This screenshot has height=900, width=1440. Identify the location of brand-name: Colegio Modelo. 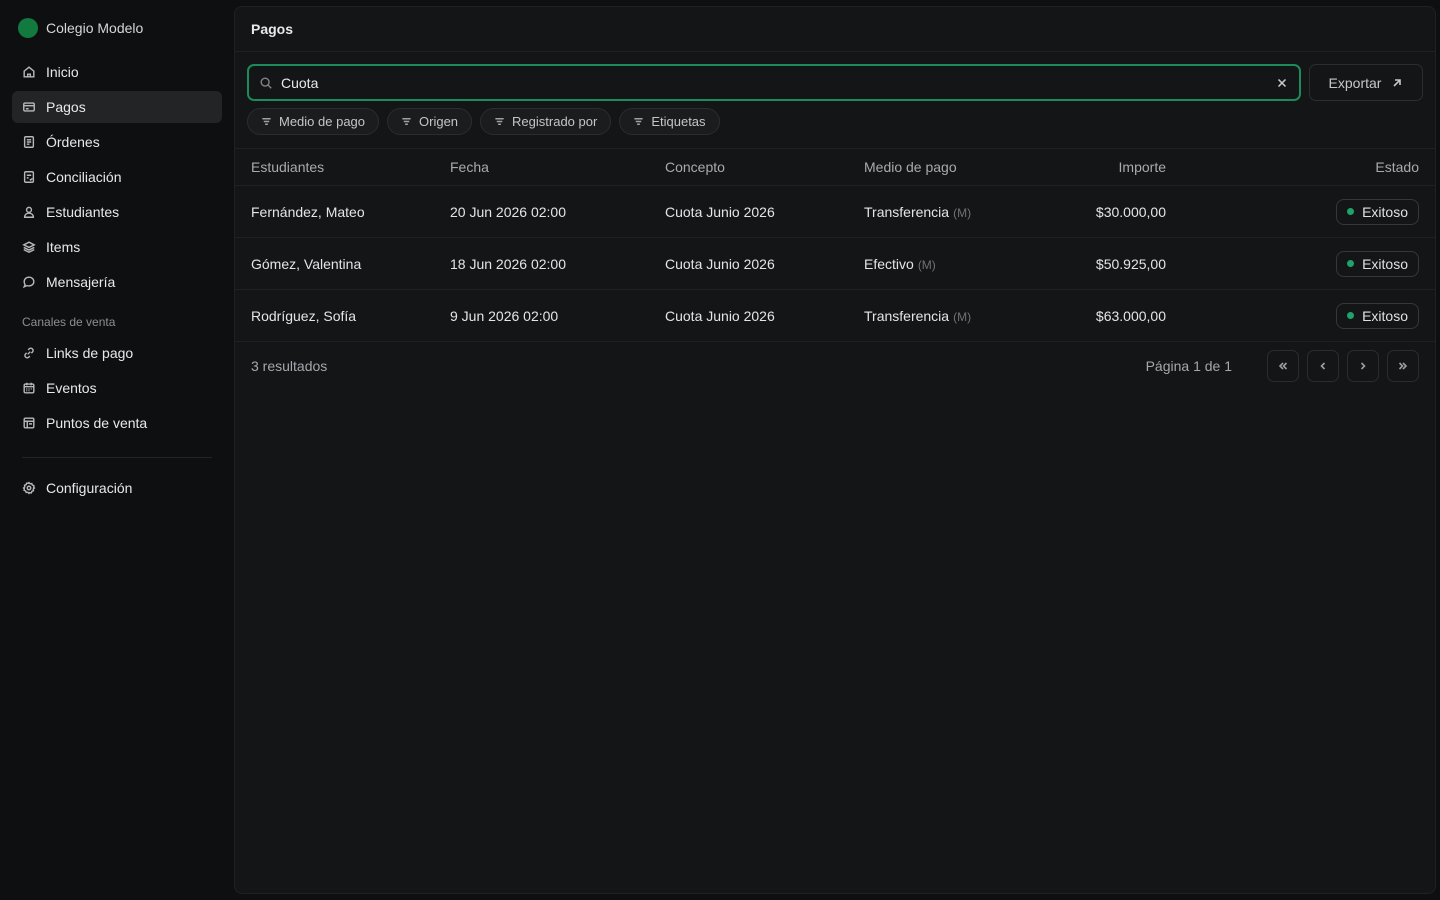
(95, 28).